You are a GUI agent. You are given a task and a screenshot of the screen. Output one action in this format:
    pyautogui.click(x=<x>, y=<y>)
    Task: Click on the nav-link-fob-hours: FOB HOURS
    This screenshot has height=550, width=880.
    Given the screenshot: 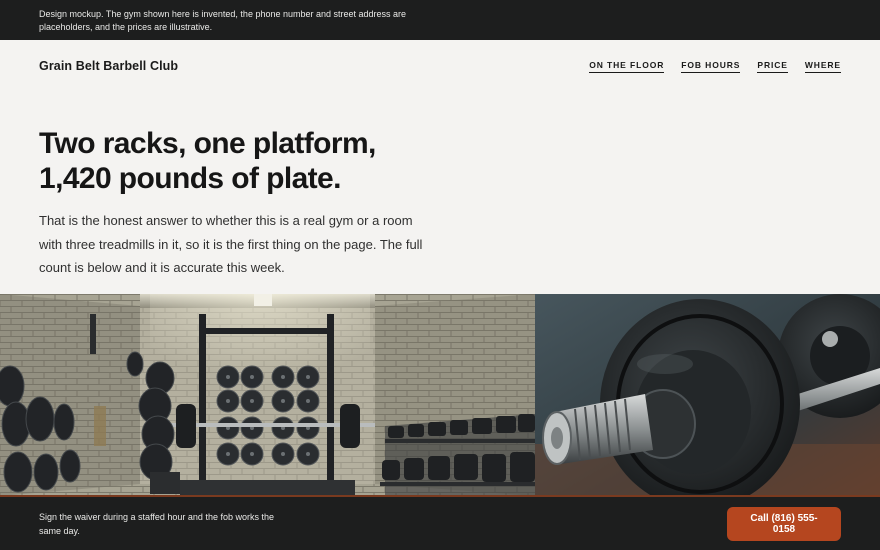 What is the action you would take?
    pyautogui.click(x=711, y=66)
    